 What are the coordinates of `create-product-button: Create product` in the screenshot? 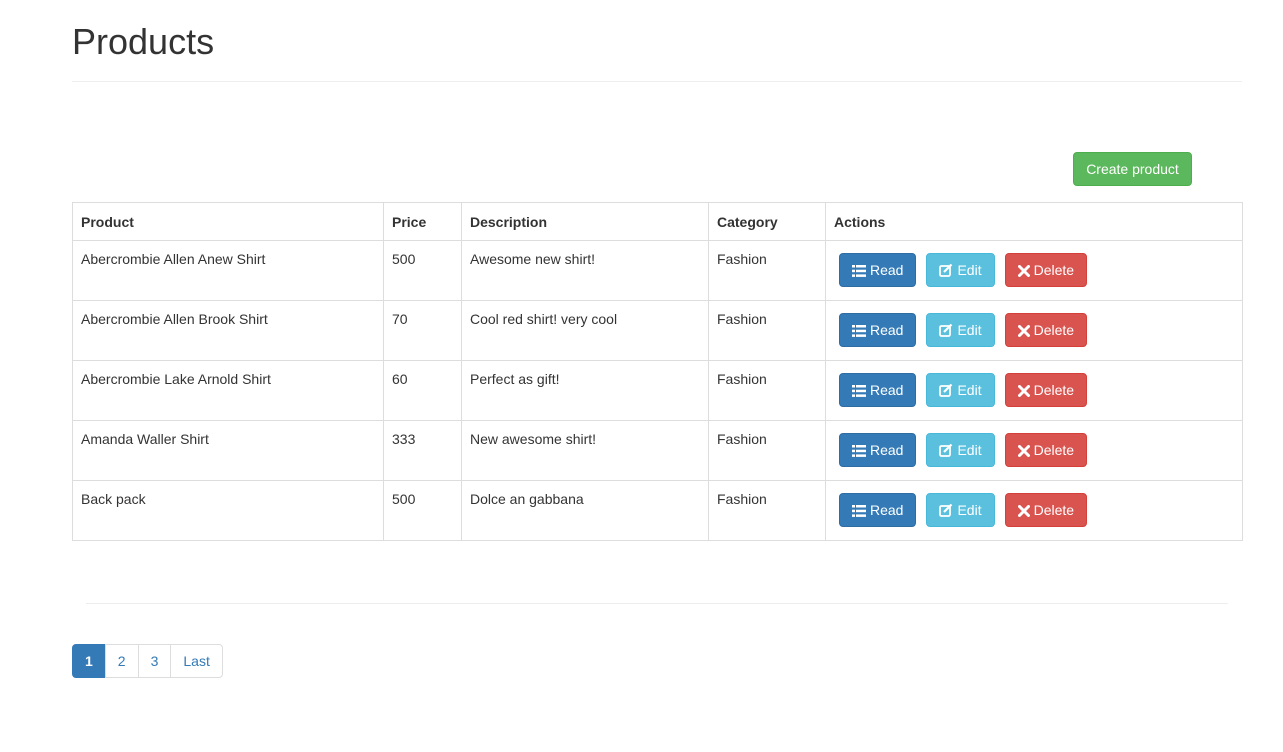 It's located at (1132, 169).